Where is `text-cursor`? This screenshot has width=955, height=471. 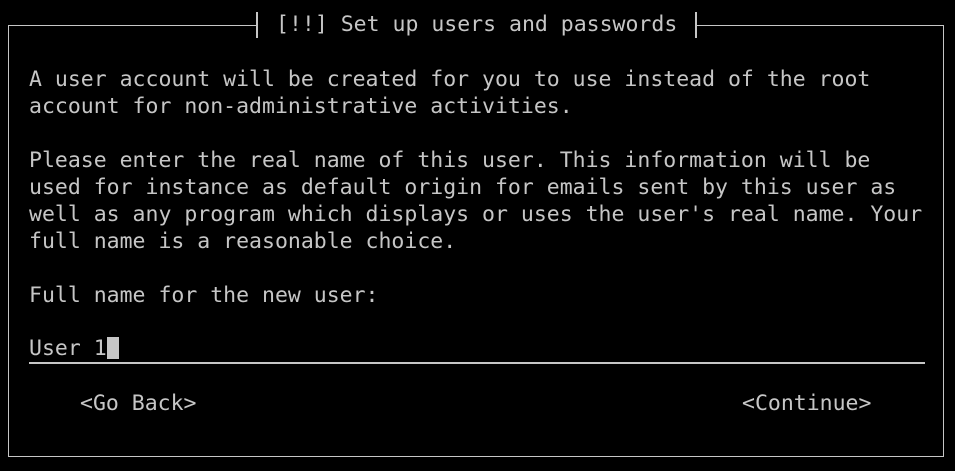 text-cursor is located at coordinates (112, 348).